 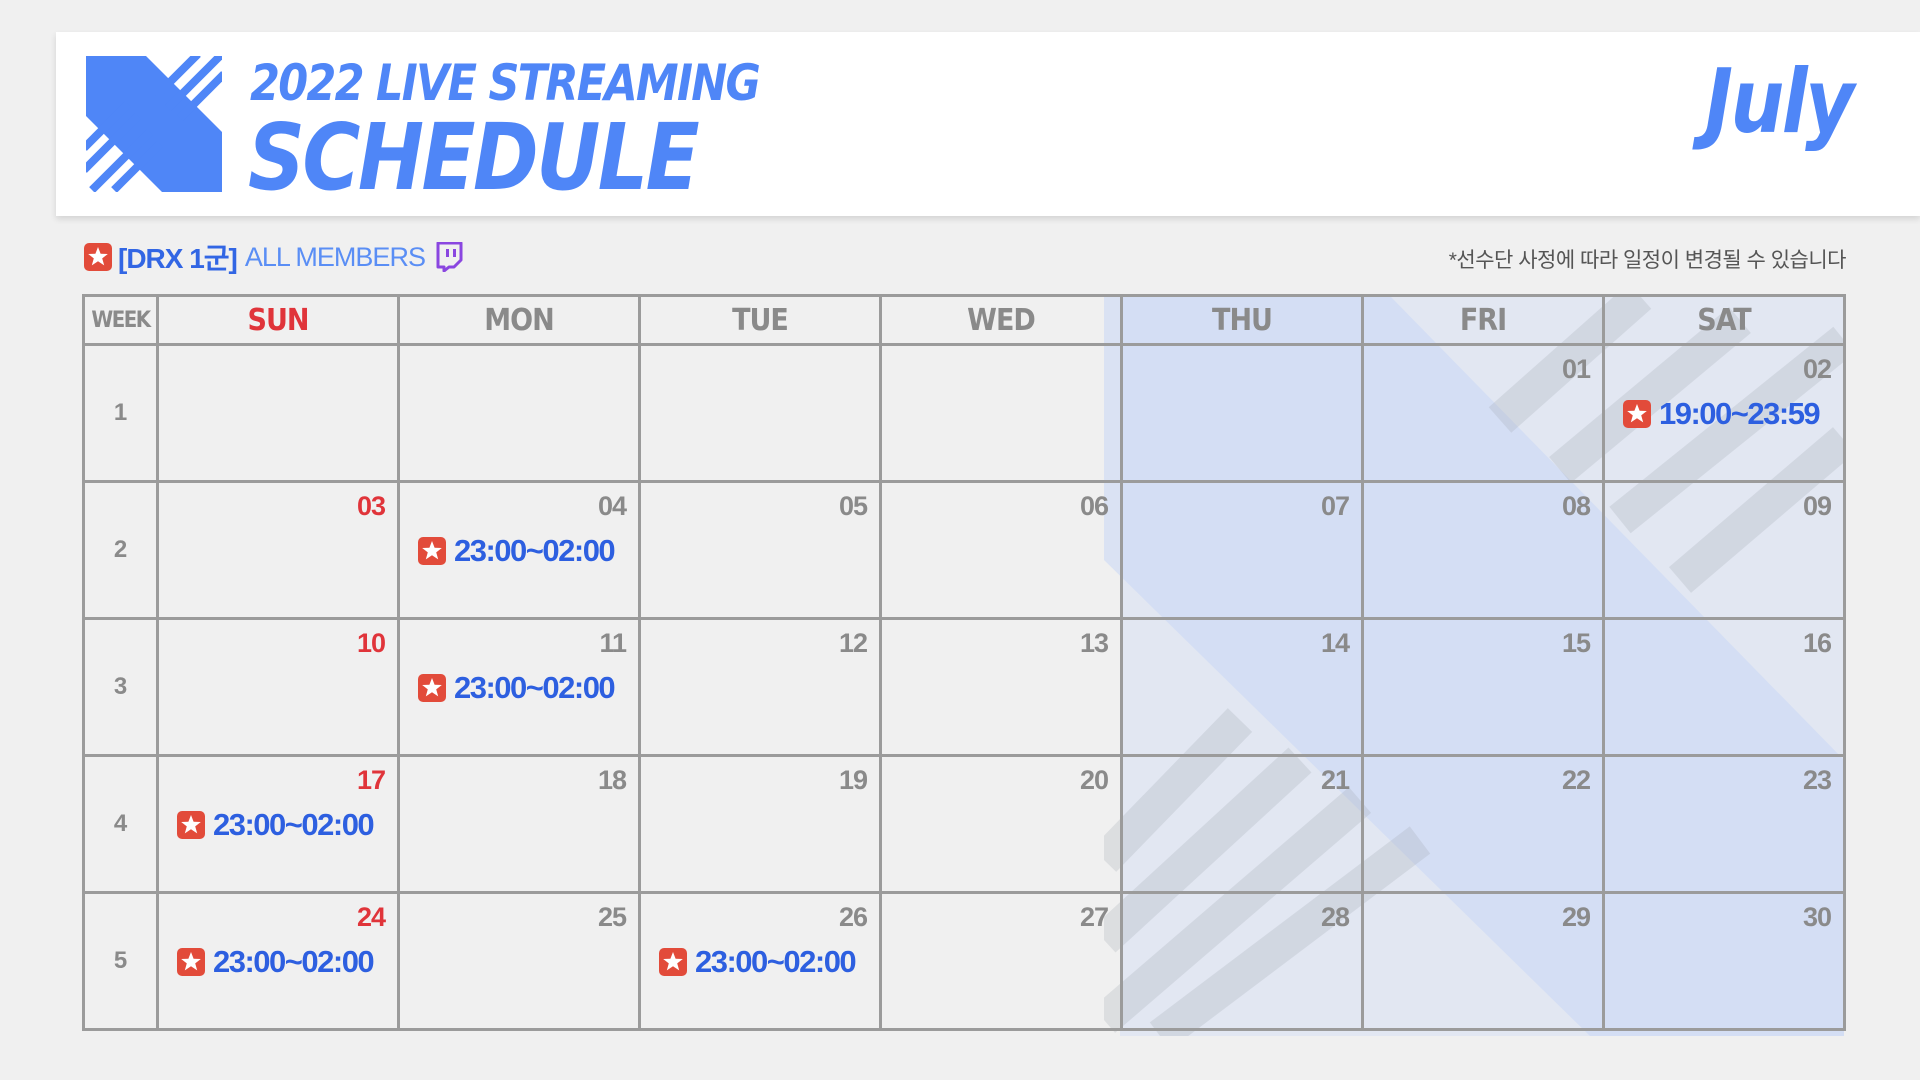 I want to click on calendar-week-row: 5 24 23:00~02:00 25 26 23:00~02:00 27 28 29 30, so click(x=964, y=961).